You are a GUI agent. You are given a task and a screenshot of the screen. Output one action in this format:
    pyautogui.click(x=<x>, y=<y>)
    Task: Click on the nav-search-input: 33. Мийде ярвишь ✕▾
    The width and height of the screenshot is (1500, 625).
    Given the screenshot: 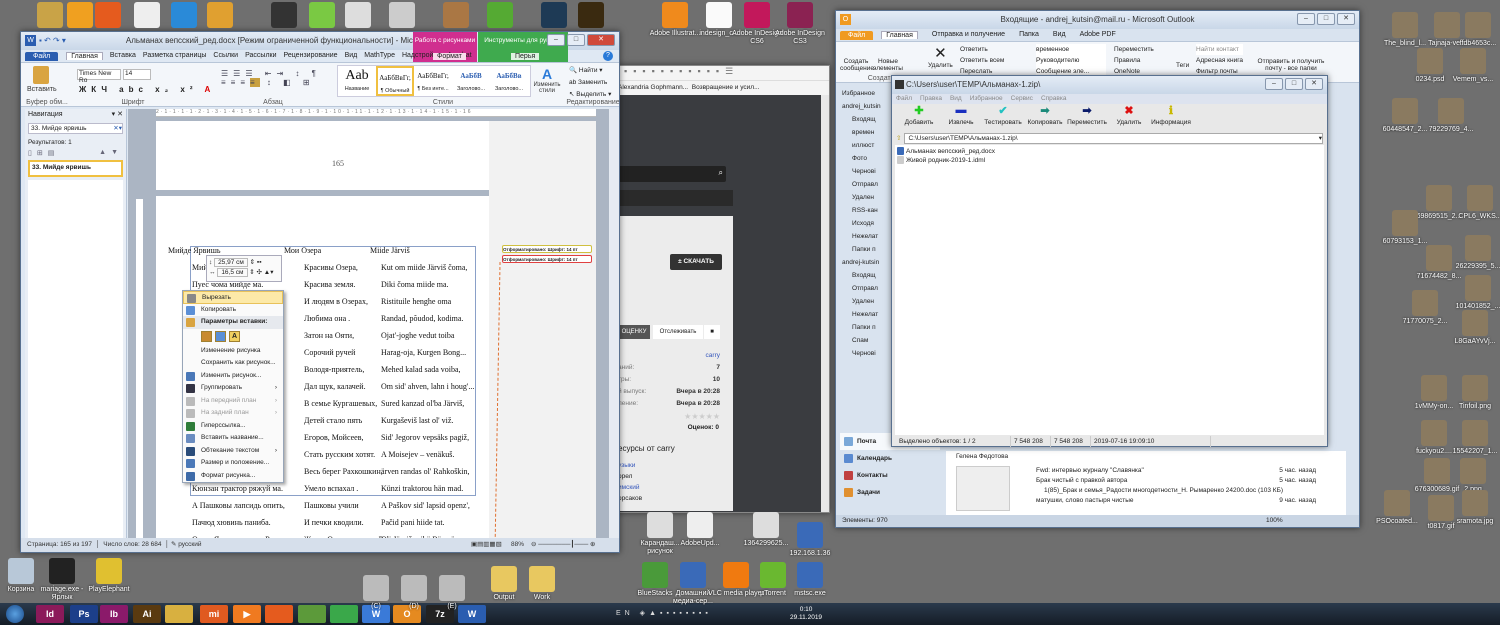 What is the action you would take?
    pyautogui.click(x=75, y=128)
    